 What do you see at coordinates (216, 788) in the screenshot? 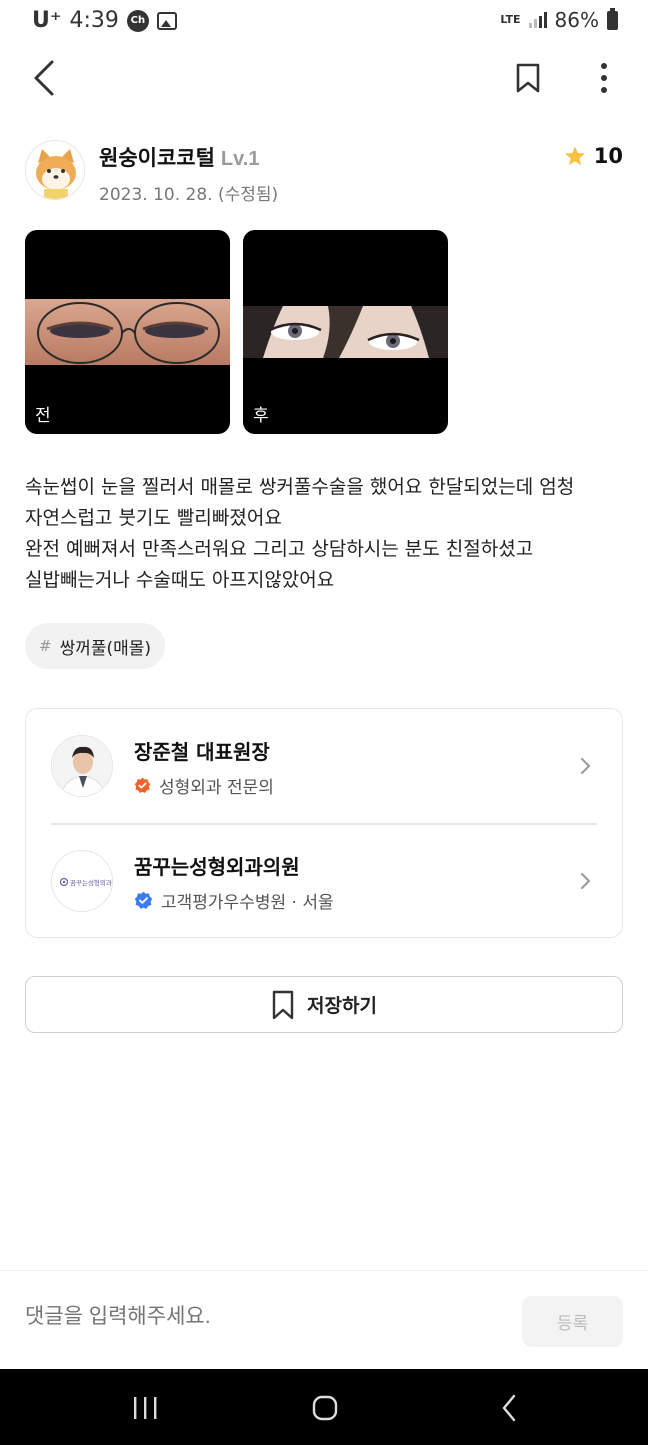
I see `doctor-specialty-label: 성형외과 전문의` at bounding box center [216, 788].